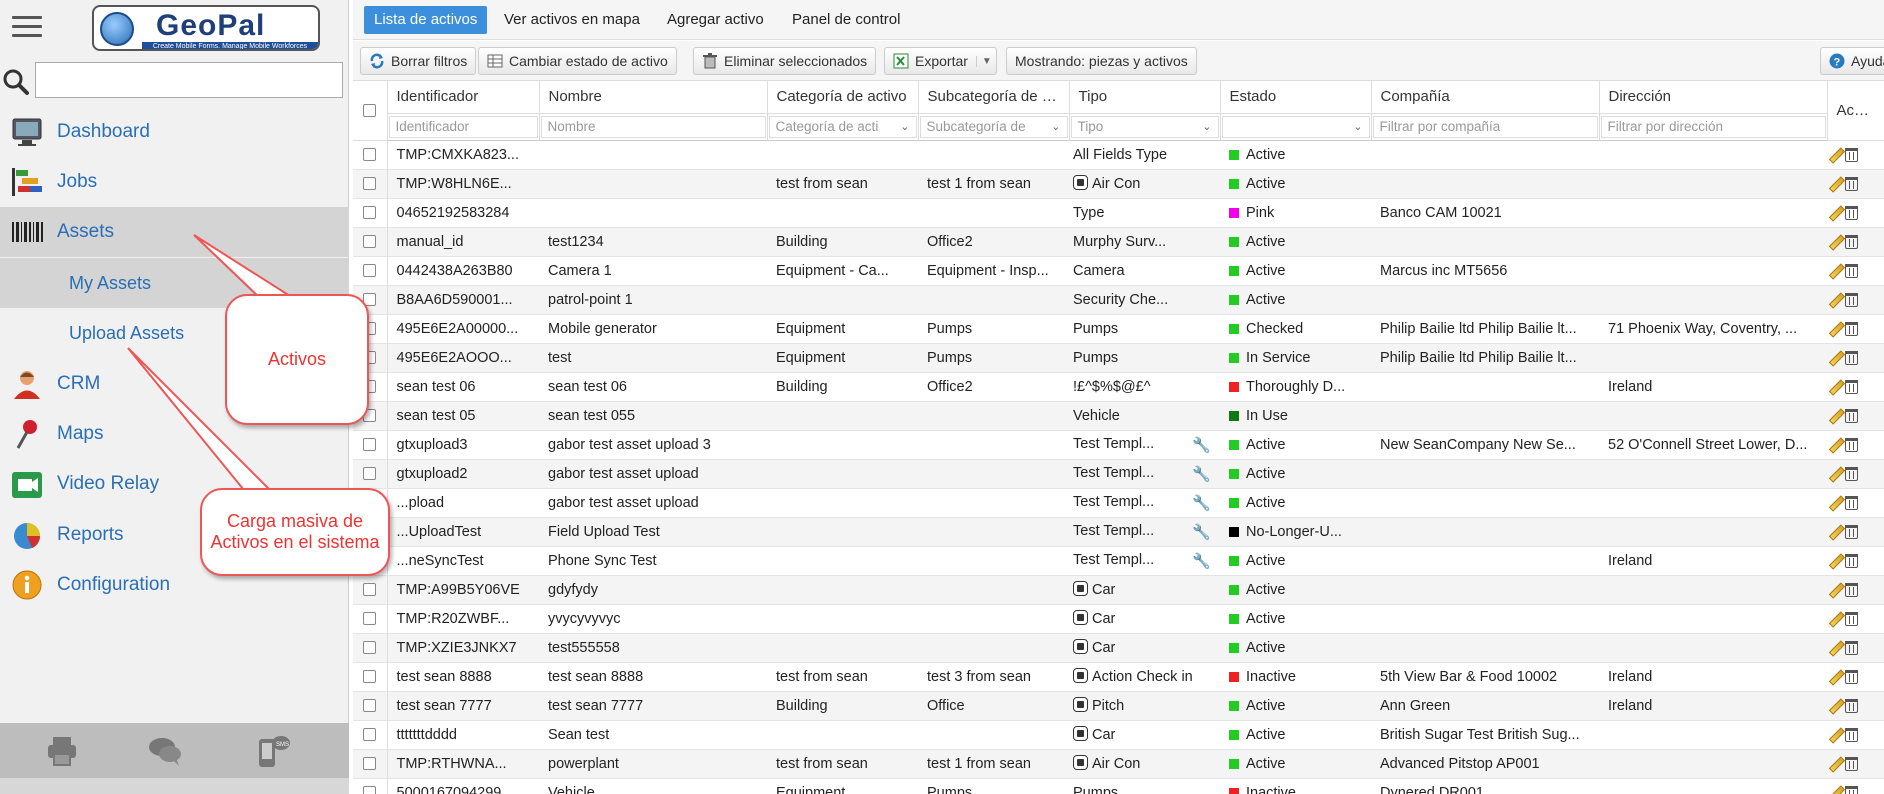 Image resolution: width=1884 pixels, height=794 pixels. What do you see at coordinates (983, 61) in the screenshot?
I see `chevron-down-icon: ▼` at bounding box center [983, 61].